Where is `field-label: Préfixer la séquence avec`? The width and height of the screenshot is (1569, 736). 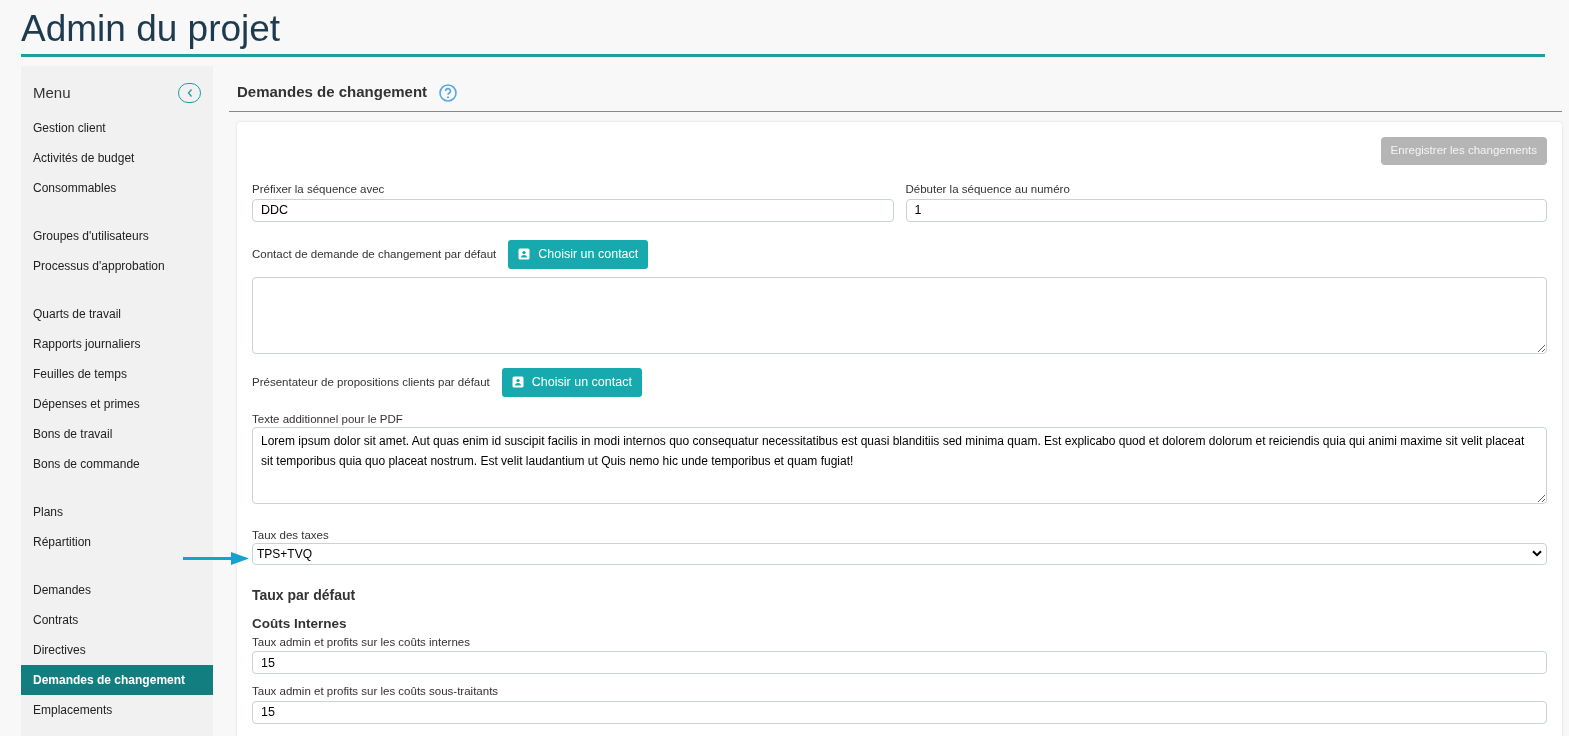 field-label: Préfixer la séquence avec is located at coordinates (319, 189).